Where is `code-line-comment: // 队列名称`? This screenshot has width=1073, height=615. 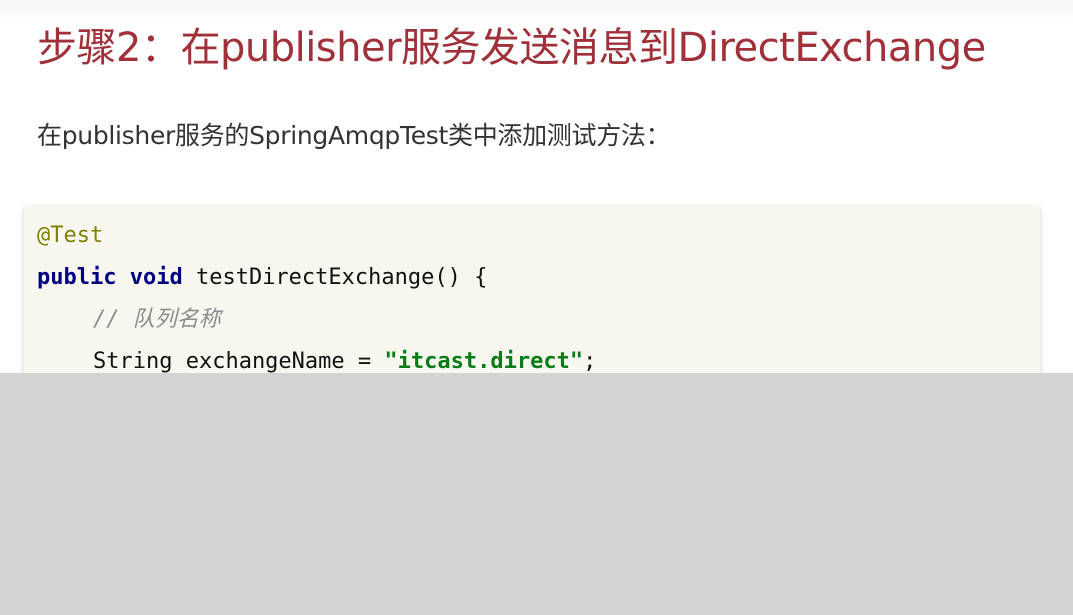 code-line-comment: // 队列名称 is located at coordinates (129, 320).